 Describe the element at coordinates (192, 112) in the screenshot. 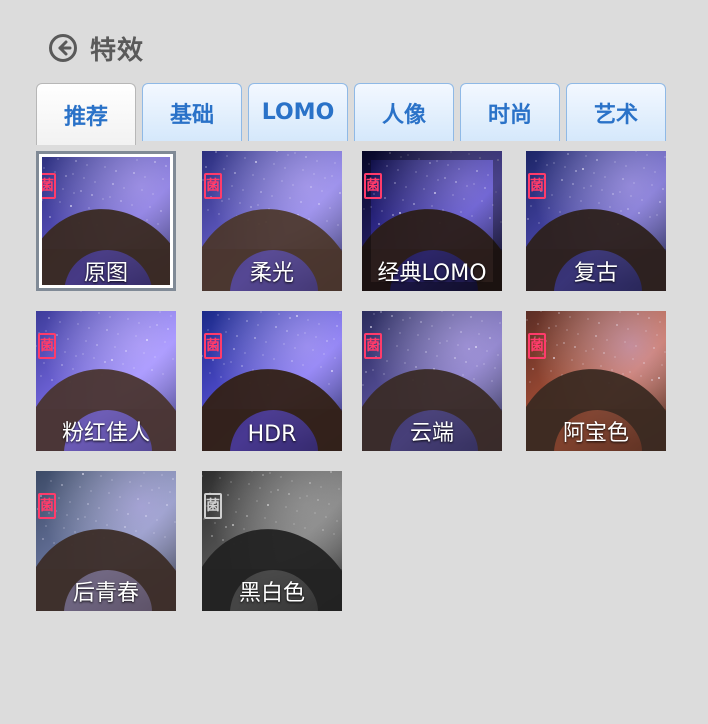

I see `tab-basic: 基础` at that location.